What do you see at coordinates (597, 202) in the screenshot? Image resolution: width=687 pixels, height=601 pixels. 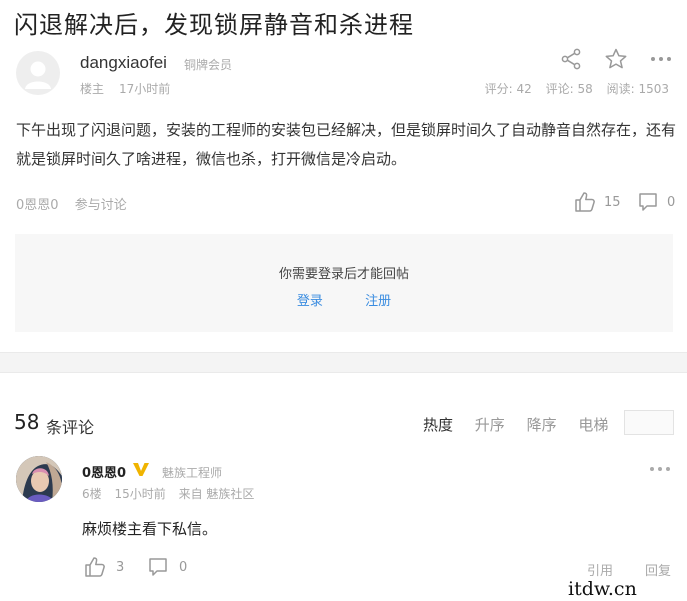 I see `like-button: 15` at bounding box center [597, 202].